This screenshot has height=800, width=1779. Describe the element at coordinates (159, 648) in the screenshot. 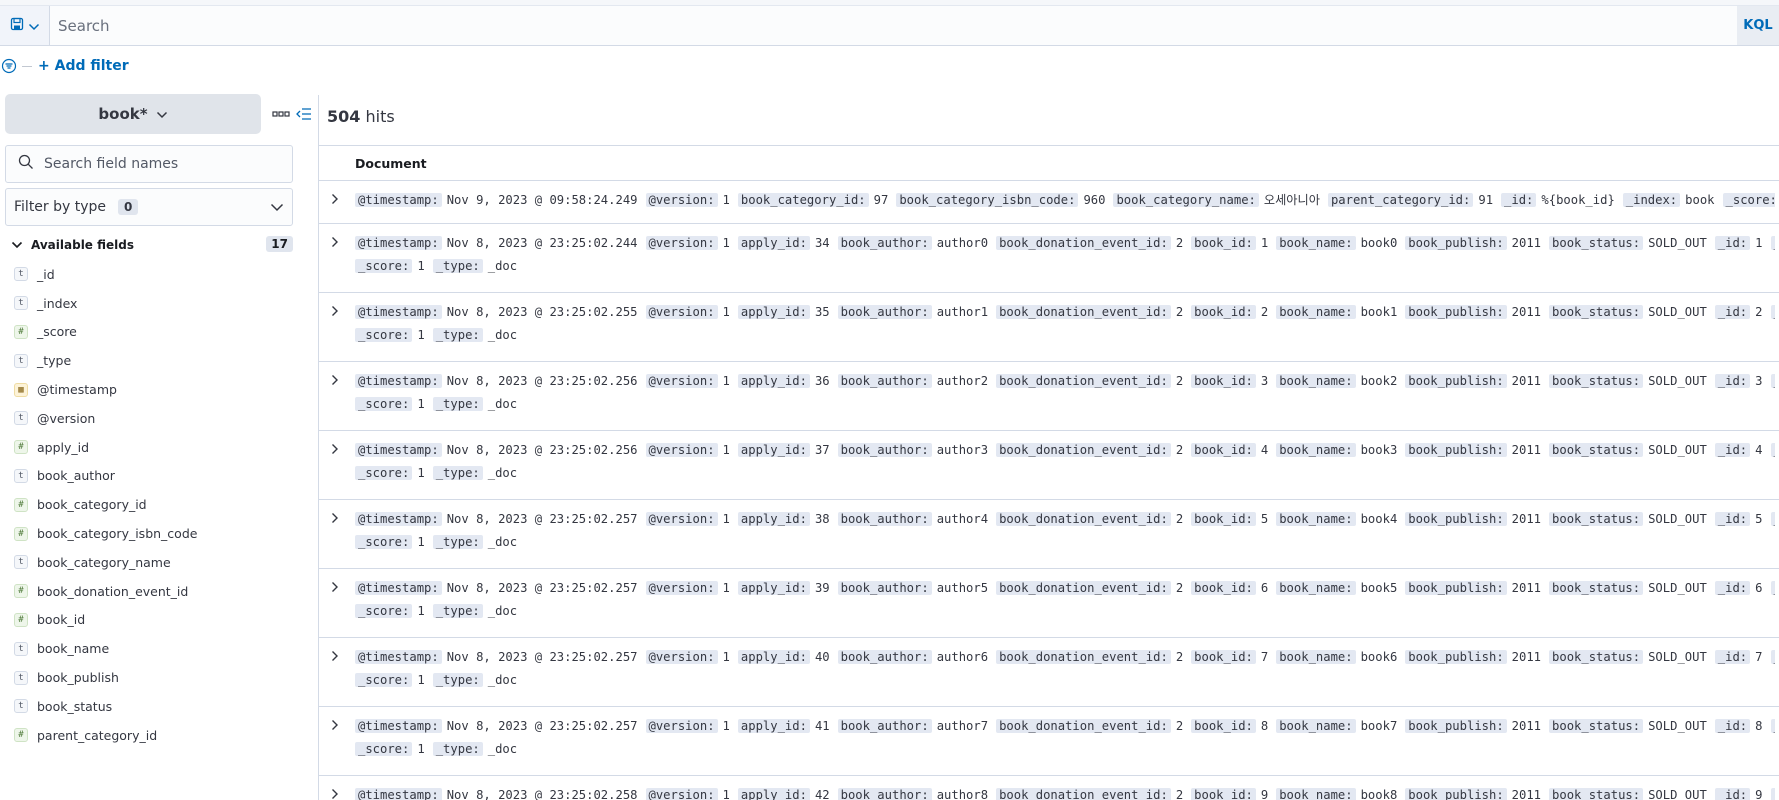

I see `field-item: t book_name` at that location.